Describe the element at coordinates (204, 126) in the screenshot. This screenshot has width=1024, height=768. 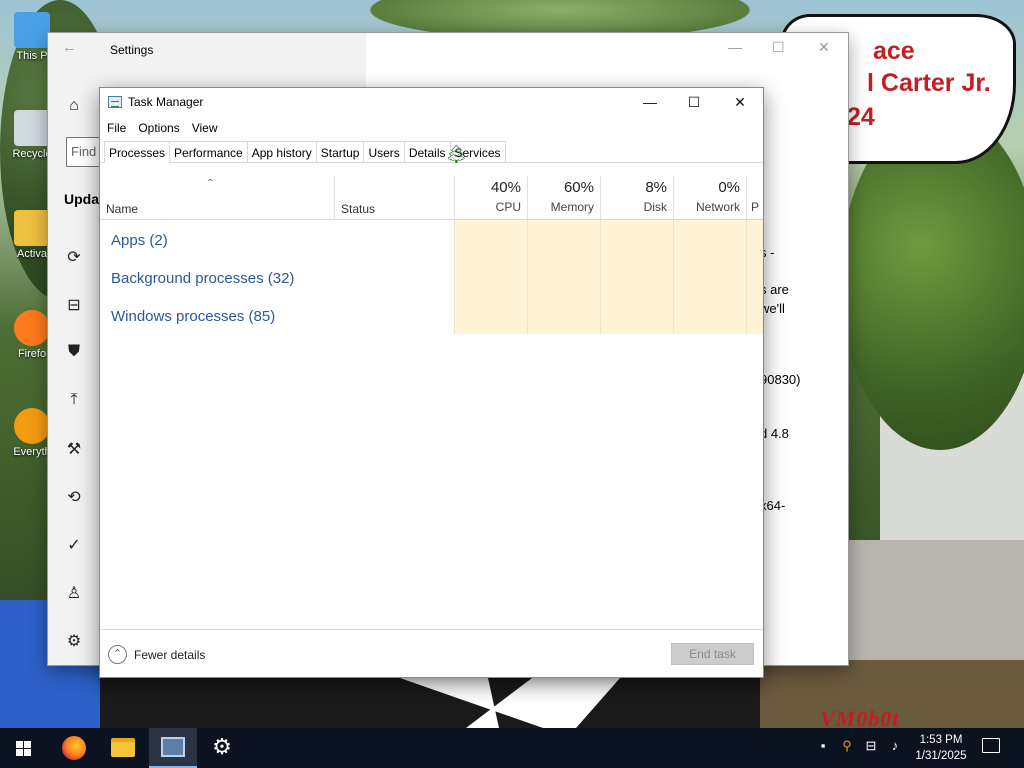
I see `menu-view: View` at that location.